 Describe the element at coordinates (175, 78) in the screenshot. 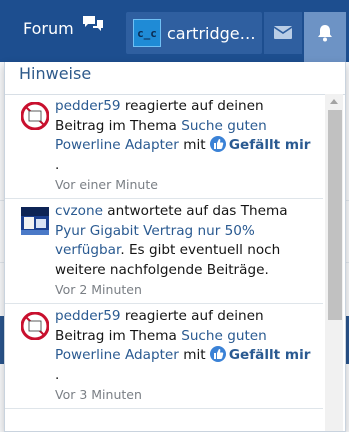

I see `panel-title: Hinweise` at that location.